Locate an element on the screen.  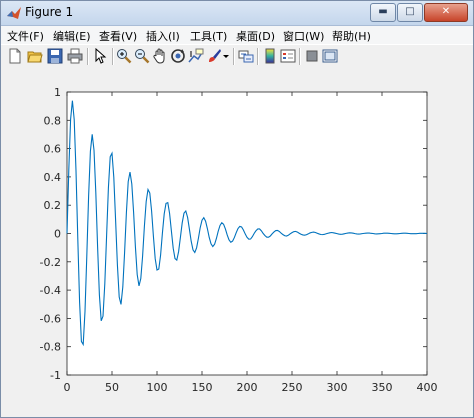
x-tick-label: 100 is located at coordinates (157, 387).